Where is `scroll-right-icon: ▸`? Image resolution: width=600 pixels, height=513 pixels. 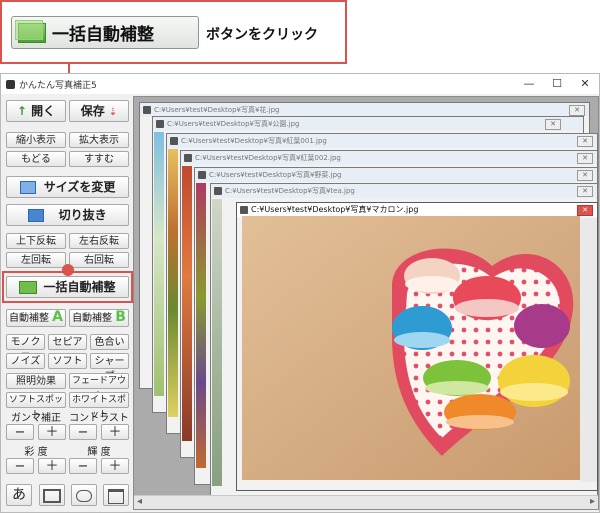 scroll-right-icon: ▸ is located at coordinates (592, 501).